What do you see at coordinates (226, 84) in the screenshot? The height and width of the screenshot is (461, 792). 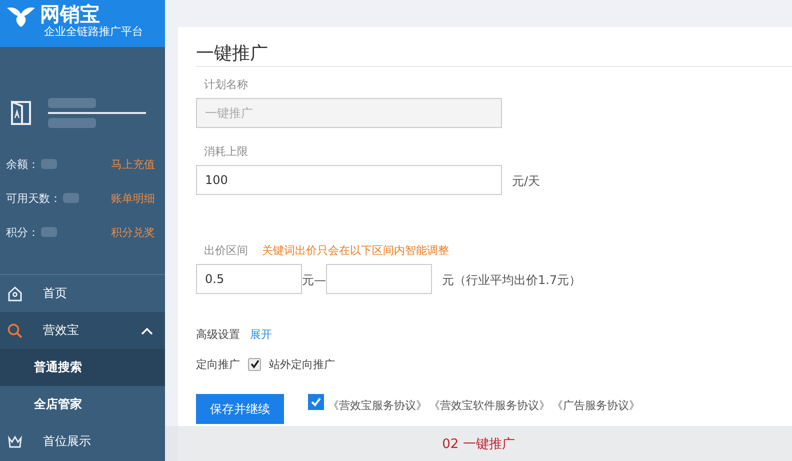 I see `field-label: 计划名称` at bounding box center [226, 84].